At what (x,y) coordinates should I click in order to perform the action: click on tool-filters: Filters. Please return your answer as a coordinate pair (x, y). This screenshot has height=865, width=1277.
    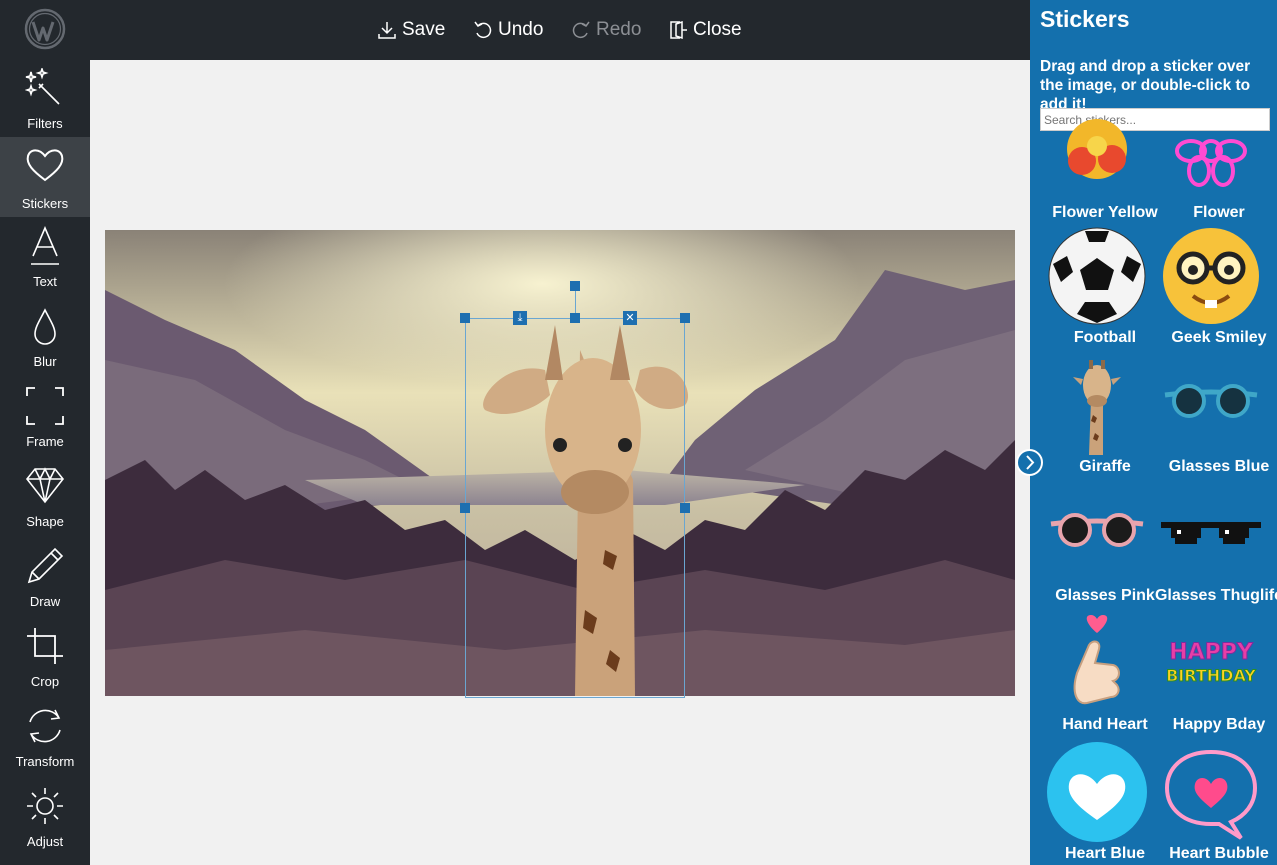
    Looking at the image, I should click on (45, 100).